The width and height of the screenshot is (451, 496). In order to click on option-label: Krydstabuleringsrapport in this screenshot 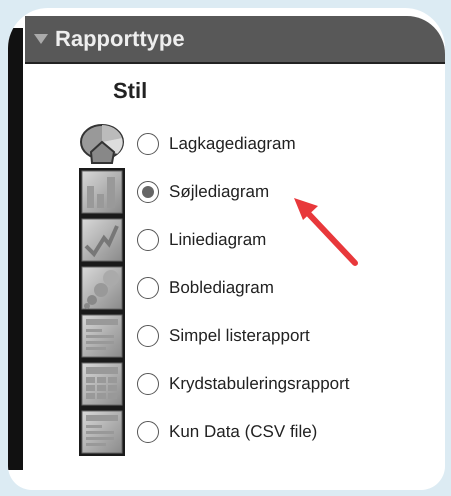, I will do `click(259, 384)`.